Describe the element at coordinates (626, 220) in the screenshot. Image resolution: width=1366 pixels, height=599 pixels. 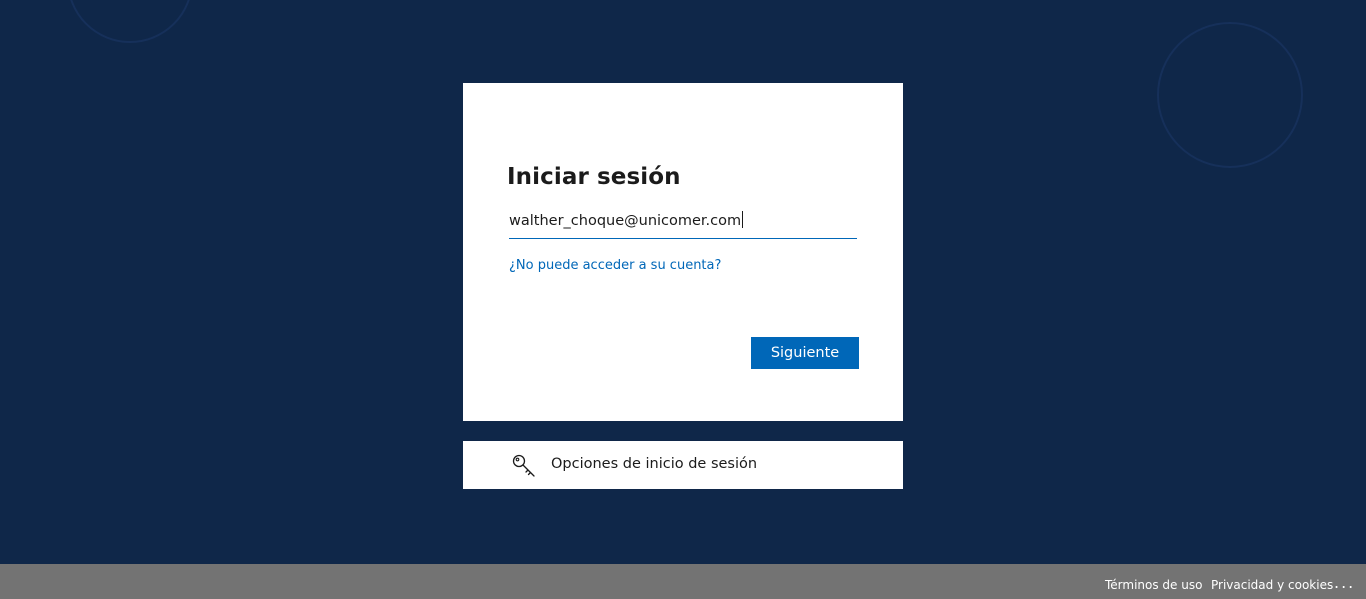
I see `email-value: walther_choque@unicomer.com` at that location.